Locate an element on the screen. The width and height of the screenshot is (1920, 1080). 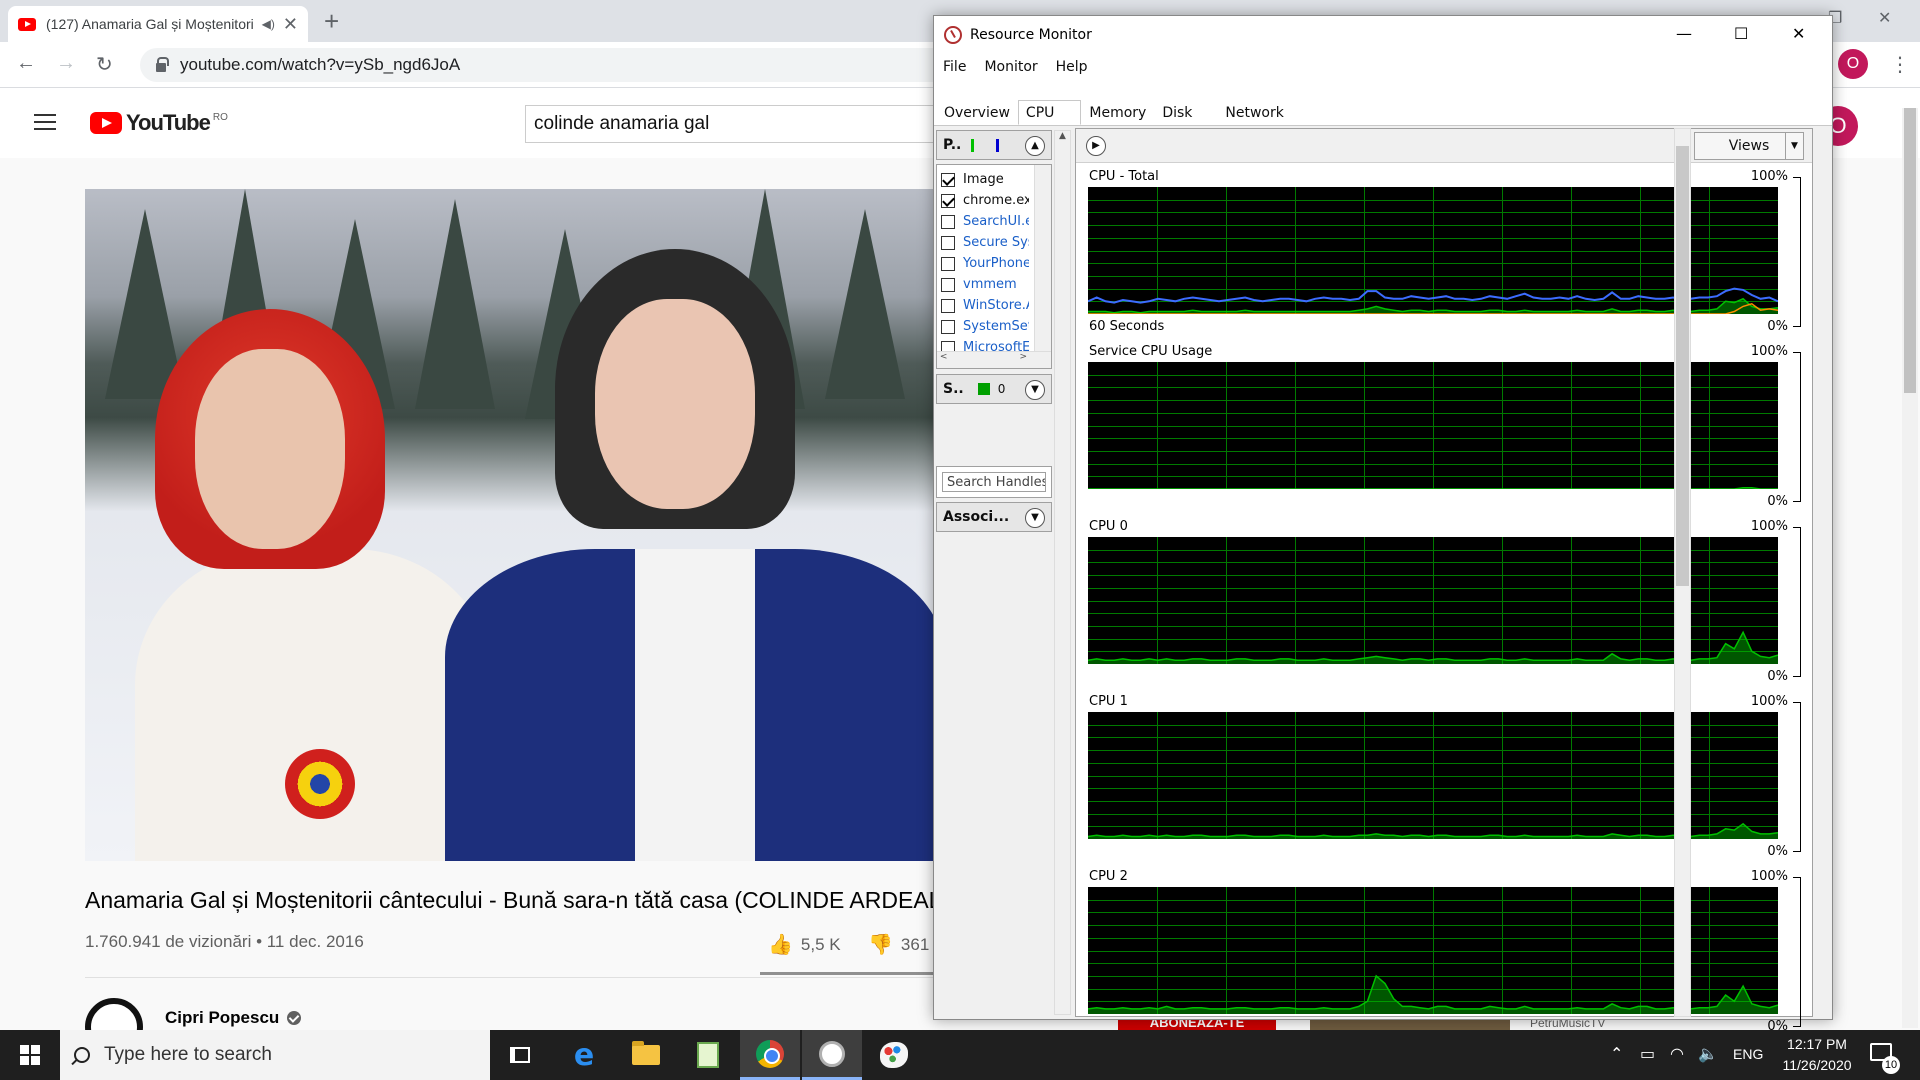
resource-monitor-app-icon is located at coordinates (953, 35).